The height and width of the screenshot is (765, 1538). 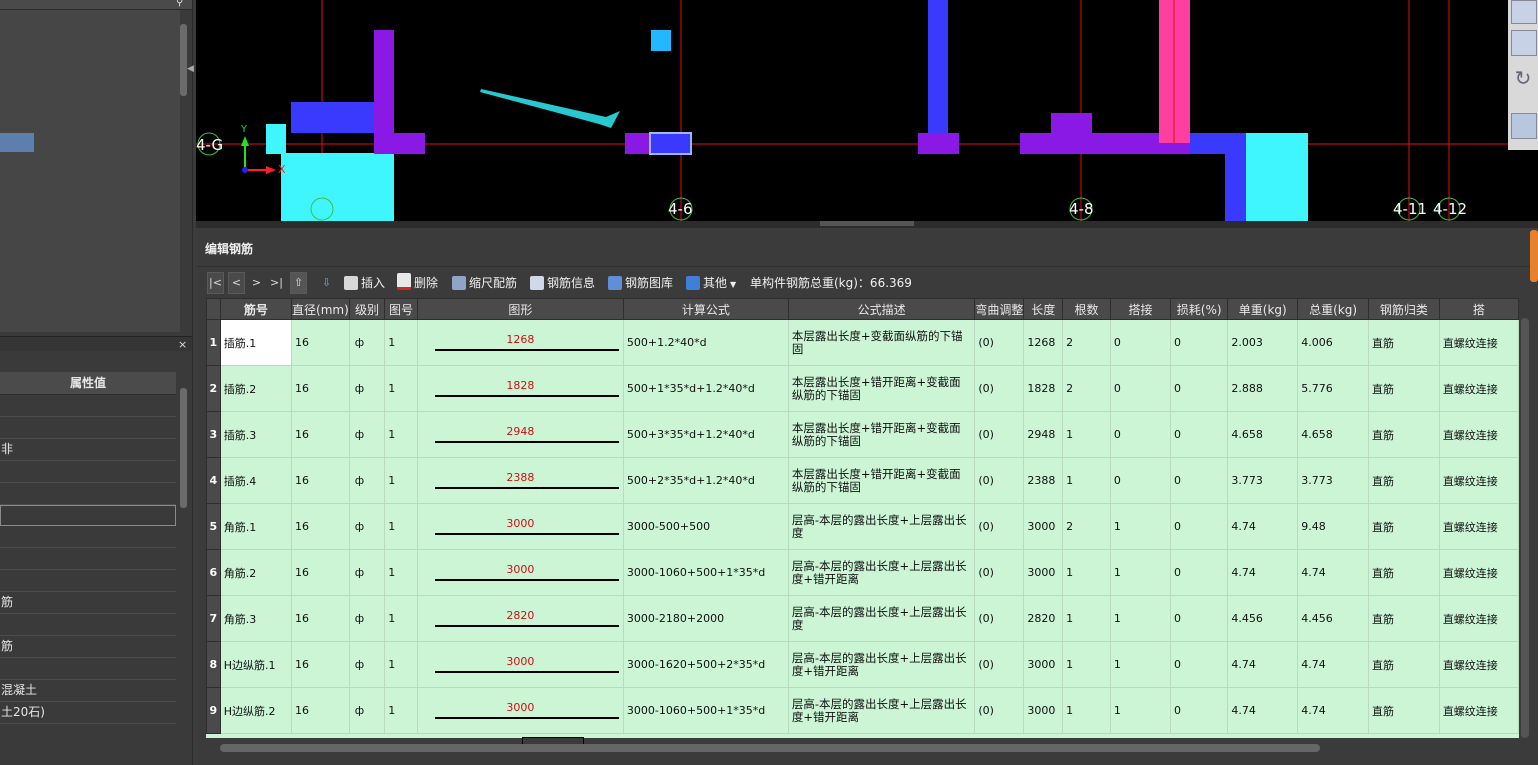 What do you see at coordinates (96, 5) in the screenshot?
I see `search-bar` at bounding box center [96, 5].